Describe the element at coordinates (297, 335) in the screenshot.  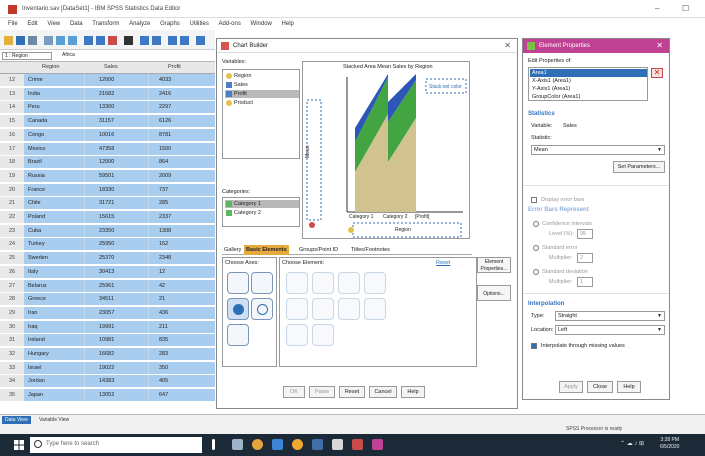
I see `table-element-icon` at that location.